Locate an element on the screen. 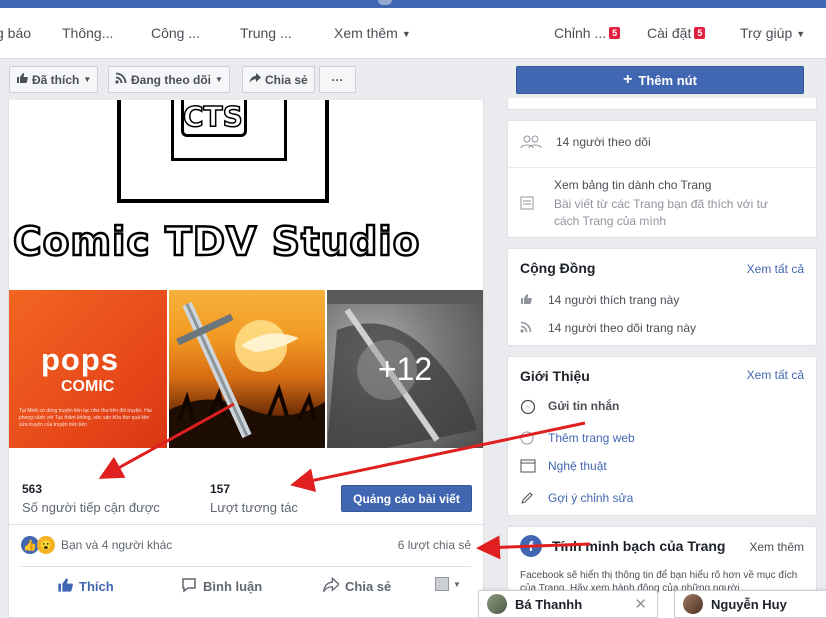 The height and width of the screenshot is (618, 826). news-feed-icon is located at coordinates (527, 204).